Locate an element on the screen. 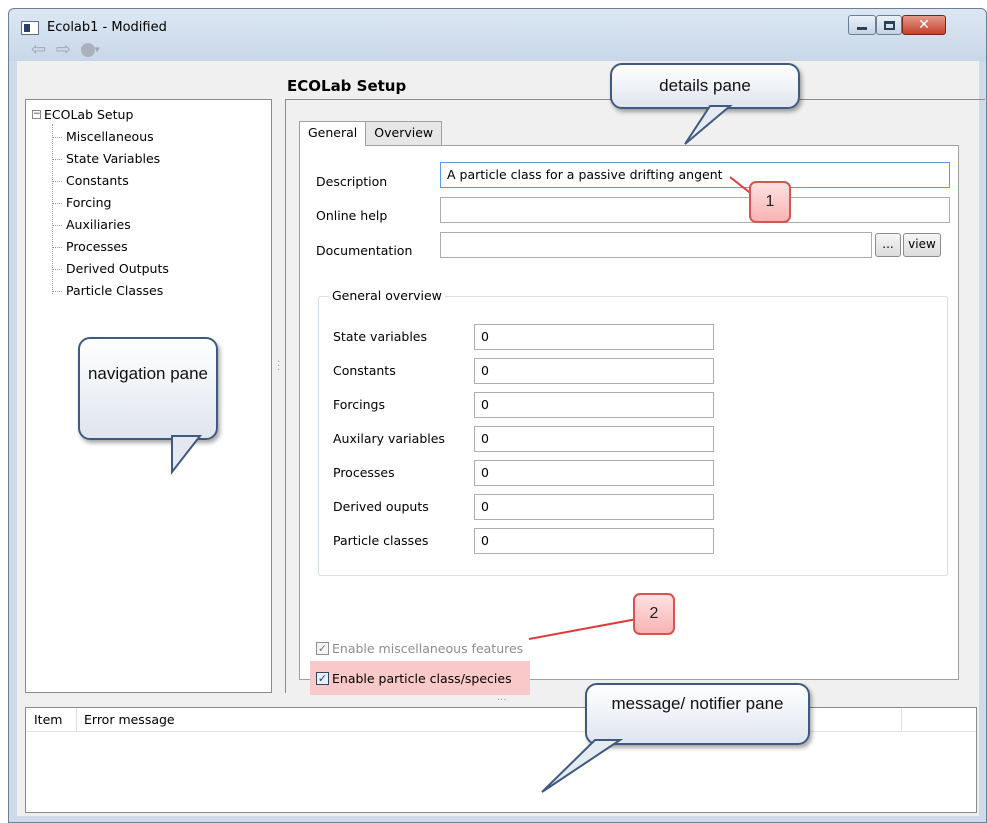 The height and width of the screenshot is (823, 987). state-variables-field: 0 is located at coordinates (594, 337).